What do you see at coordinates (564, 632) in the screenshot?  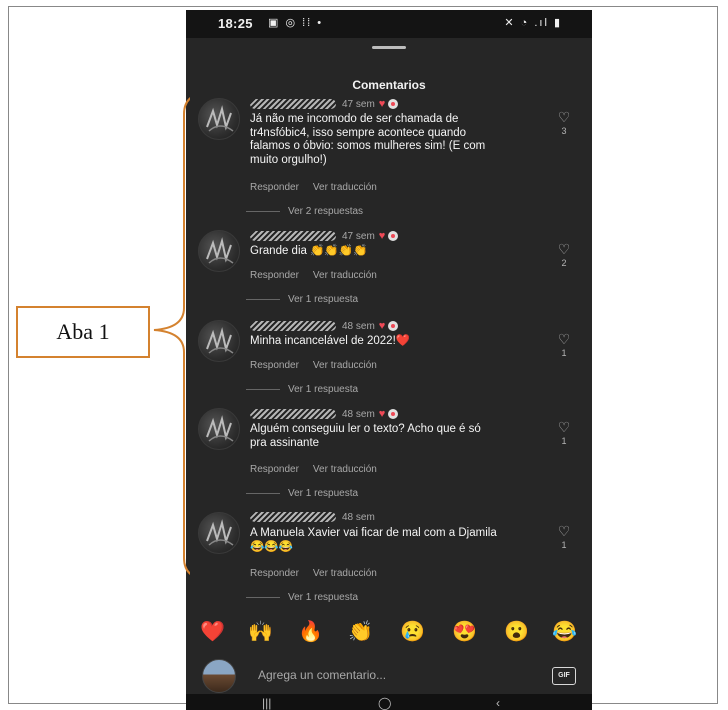 I see `reaction-laughing: 😂` at bounding box center [564, 632].